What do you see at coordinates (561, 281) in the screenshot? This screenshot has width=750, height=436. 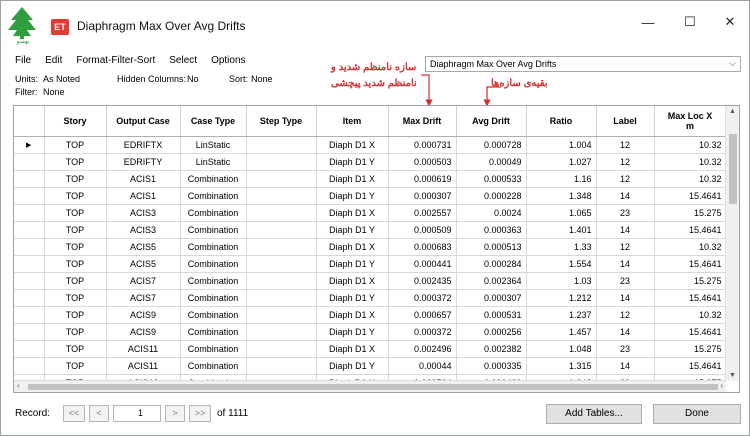 I see `cell-ratio: 1.03` at bounding box center [561, 281].